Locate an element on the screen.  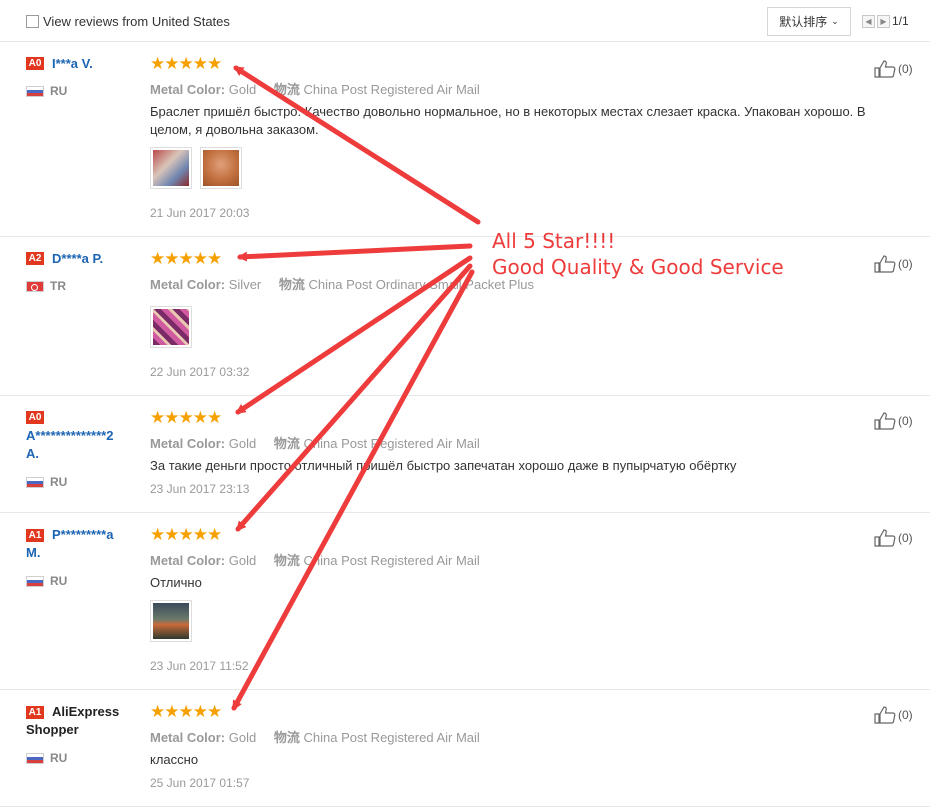
annotation-line-1: All 5 Star!!!! is located at coordinates (554, 241).